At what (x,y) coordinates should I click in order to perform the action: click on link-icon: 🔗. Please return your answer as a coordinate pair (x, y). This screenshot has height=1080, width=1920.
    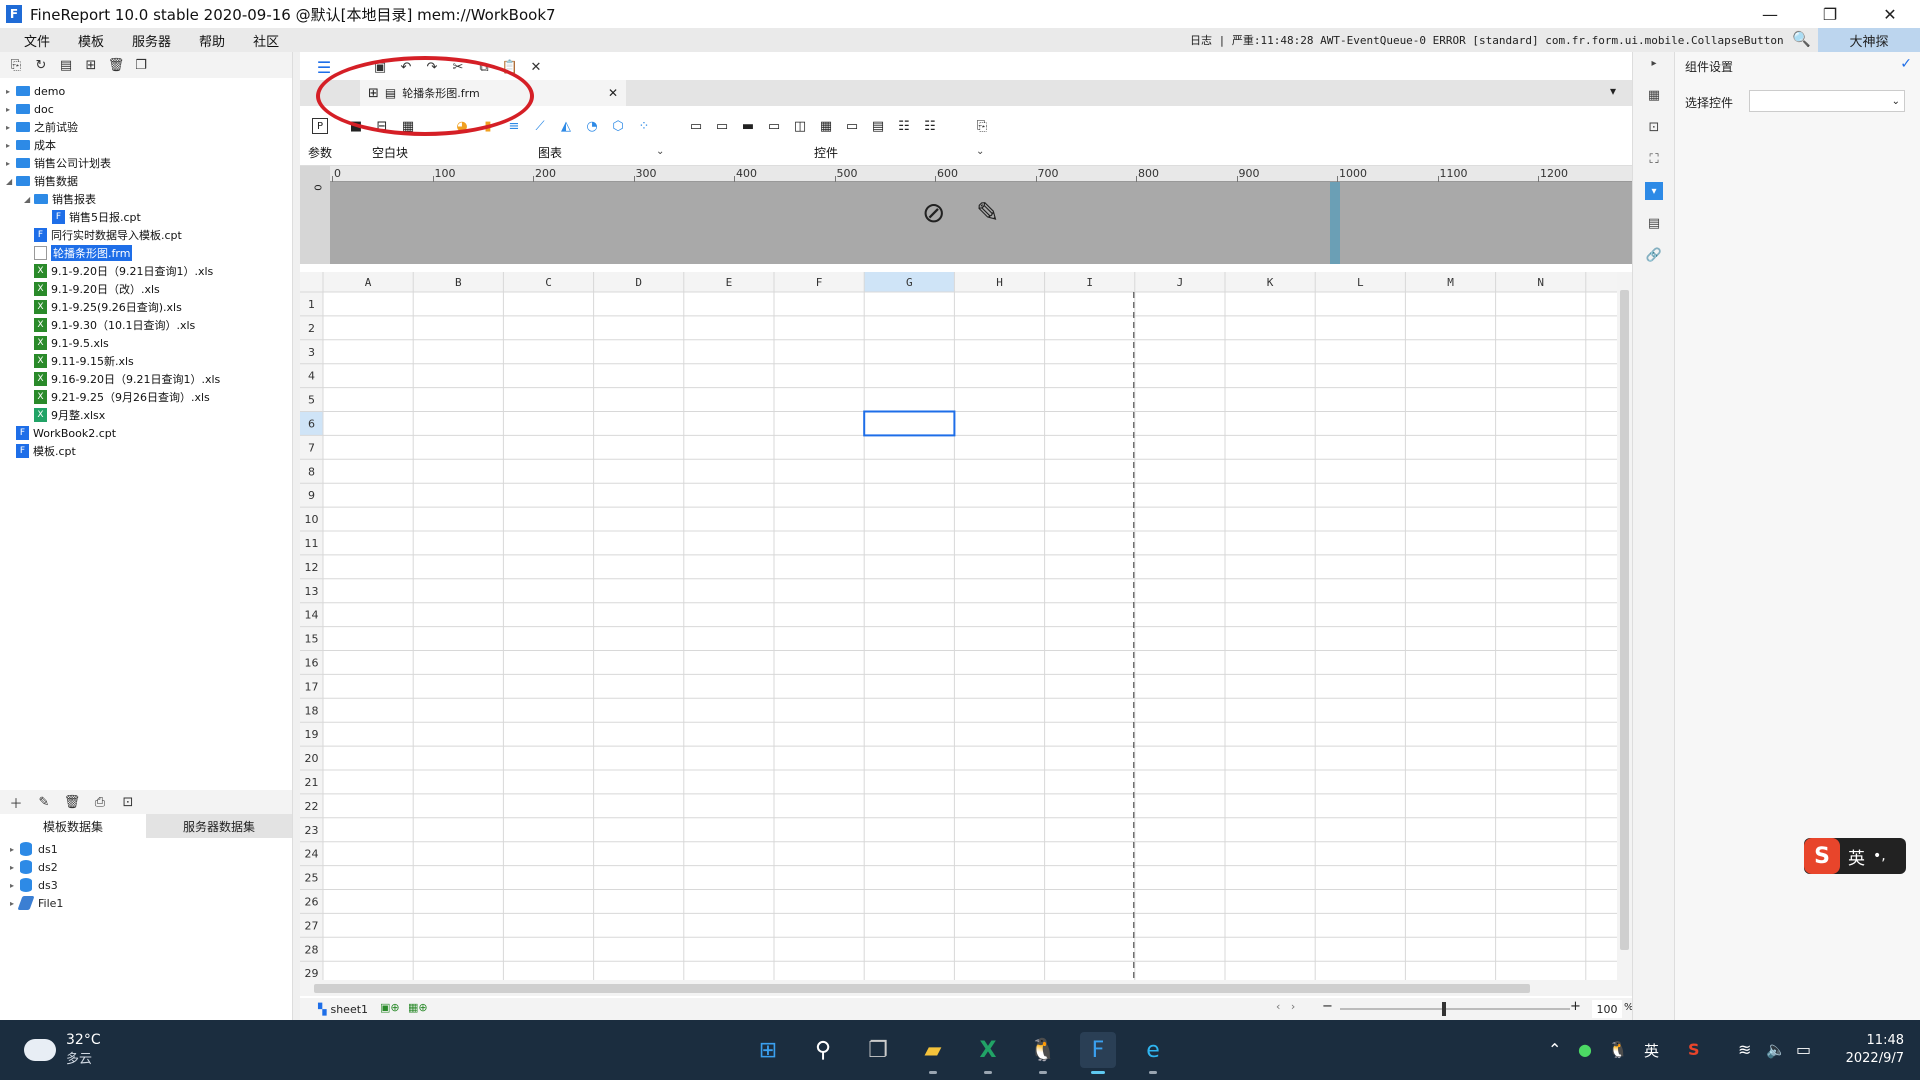
    Looking at the image, I should click on (1654, 255).